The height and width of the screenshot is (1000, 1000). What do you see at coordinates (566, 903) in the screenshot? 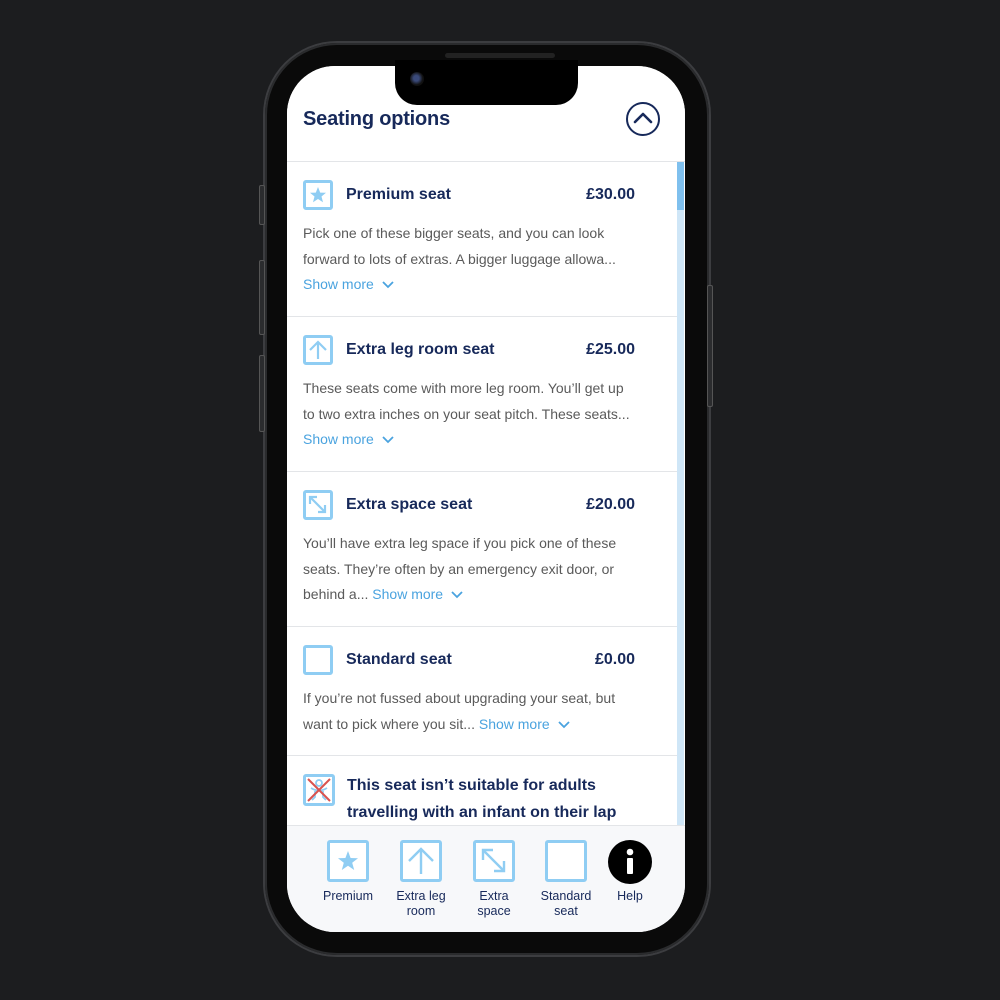
I see `legend-label: Standard seat` at bounding box center [566, 903].